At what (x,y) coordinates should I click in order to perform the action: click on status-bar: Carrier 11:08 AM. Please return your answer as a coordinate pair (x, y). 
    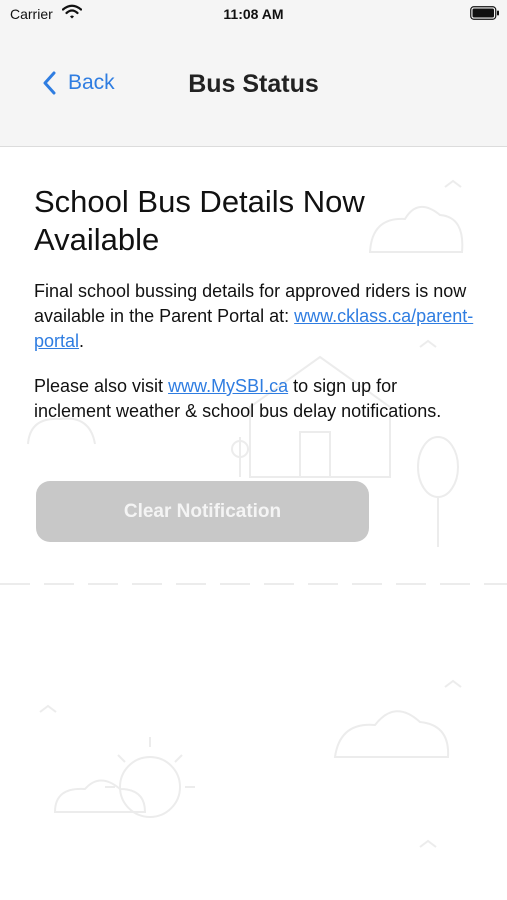
    Looking at the image, I should click on (253, 15).